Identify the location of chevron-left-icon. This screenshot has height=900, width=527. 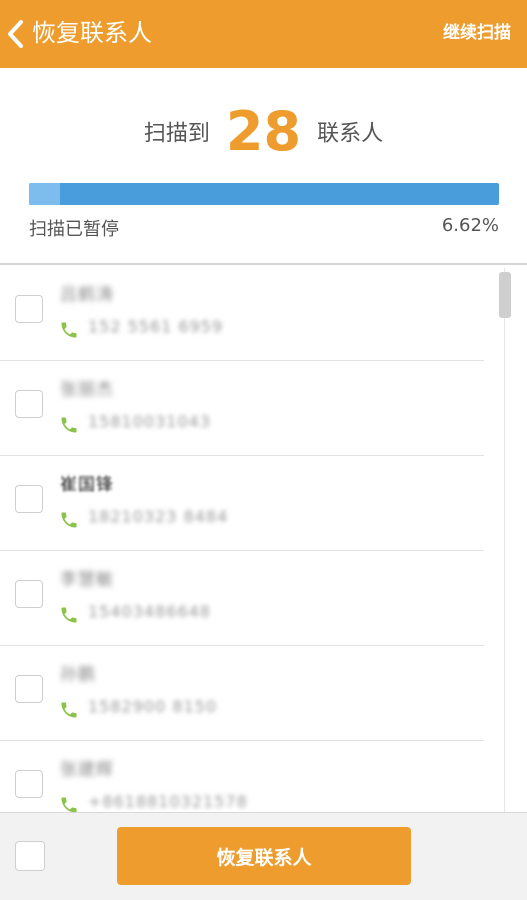
(15, 34).